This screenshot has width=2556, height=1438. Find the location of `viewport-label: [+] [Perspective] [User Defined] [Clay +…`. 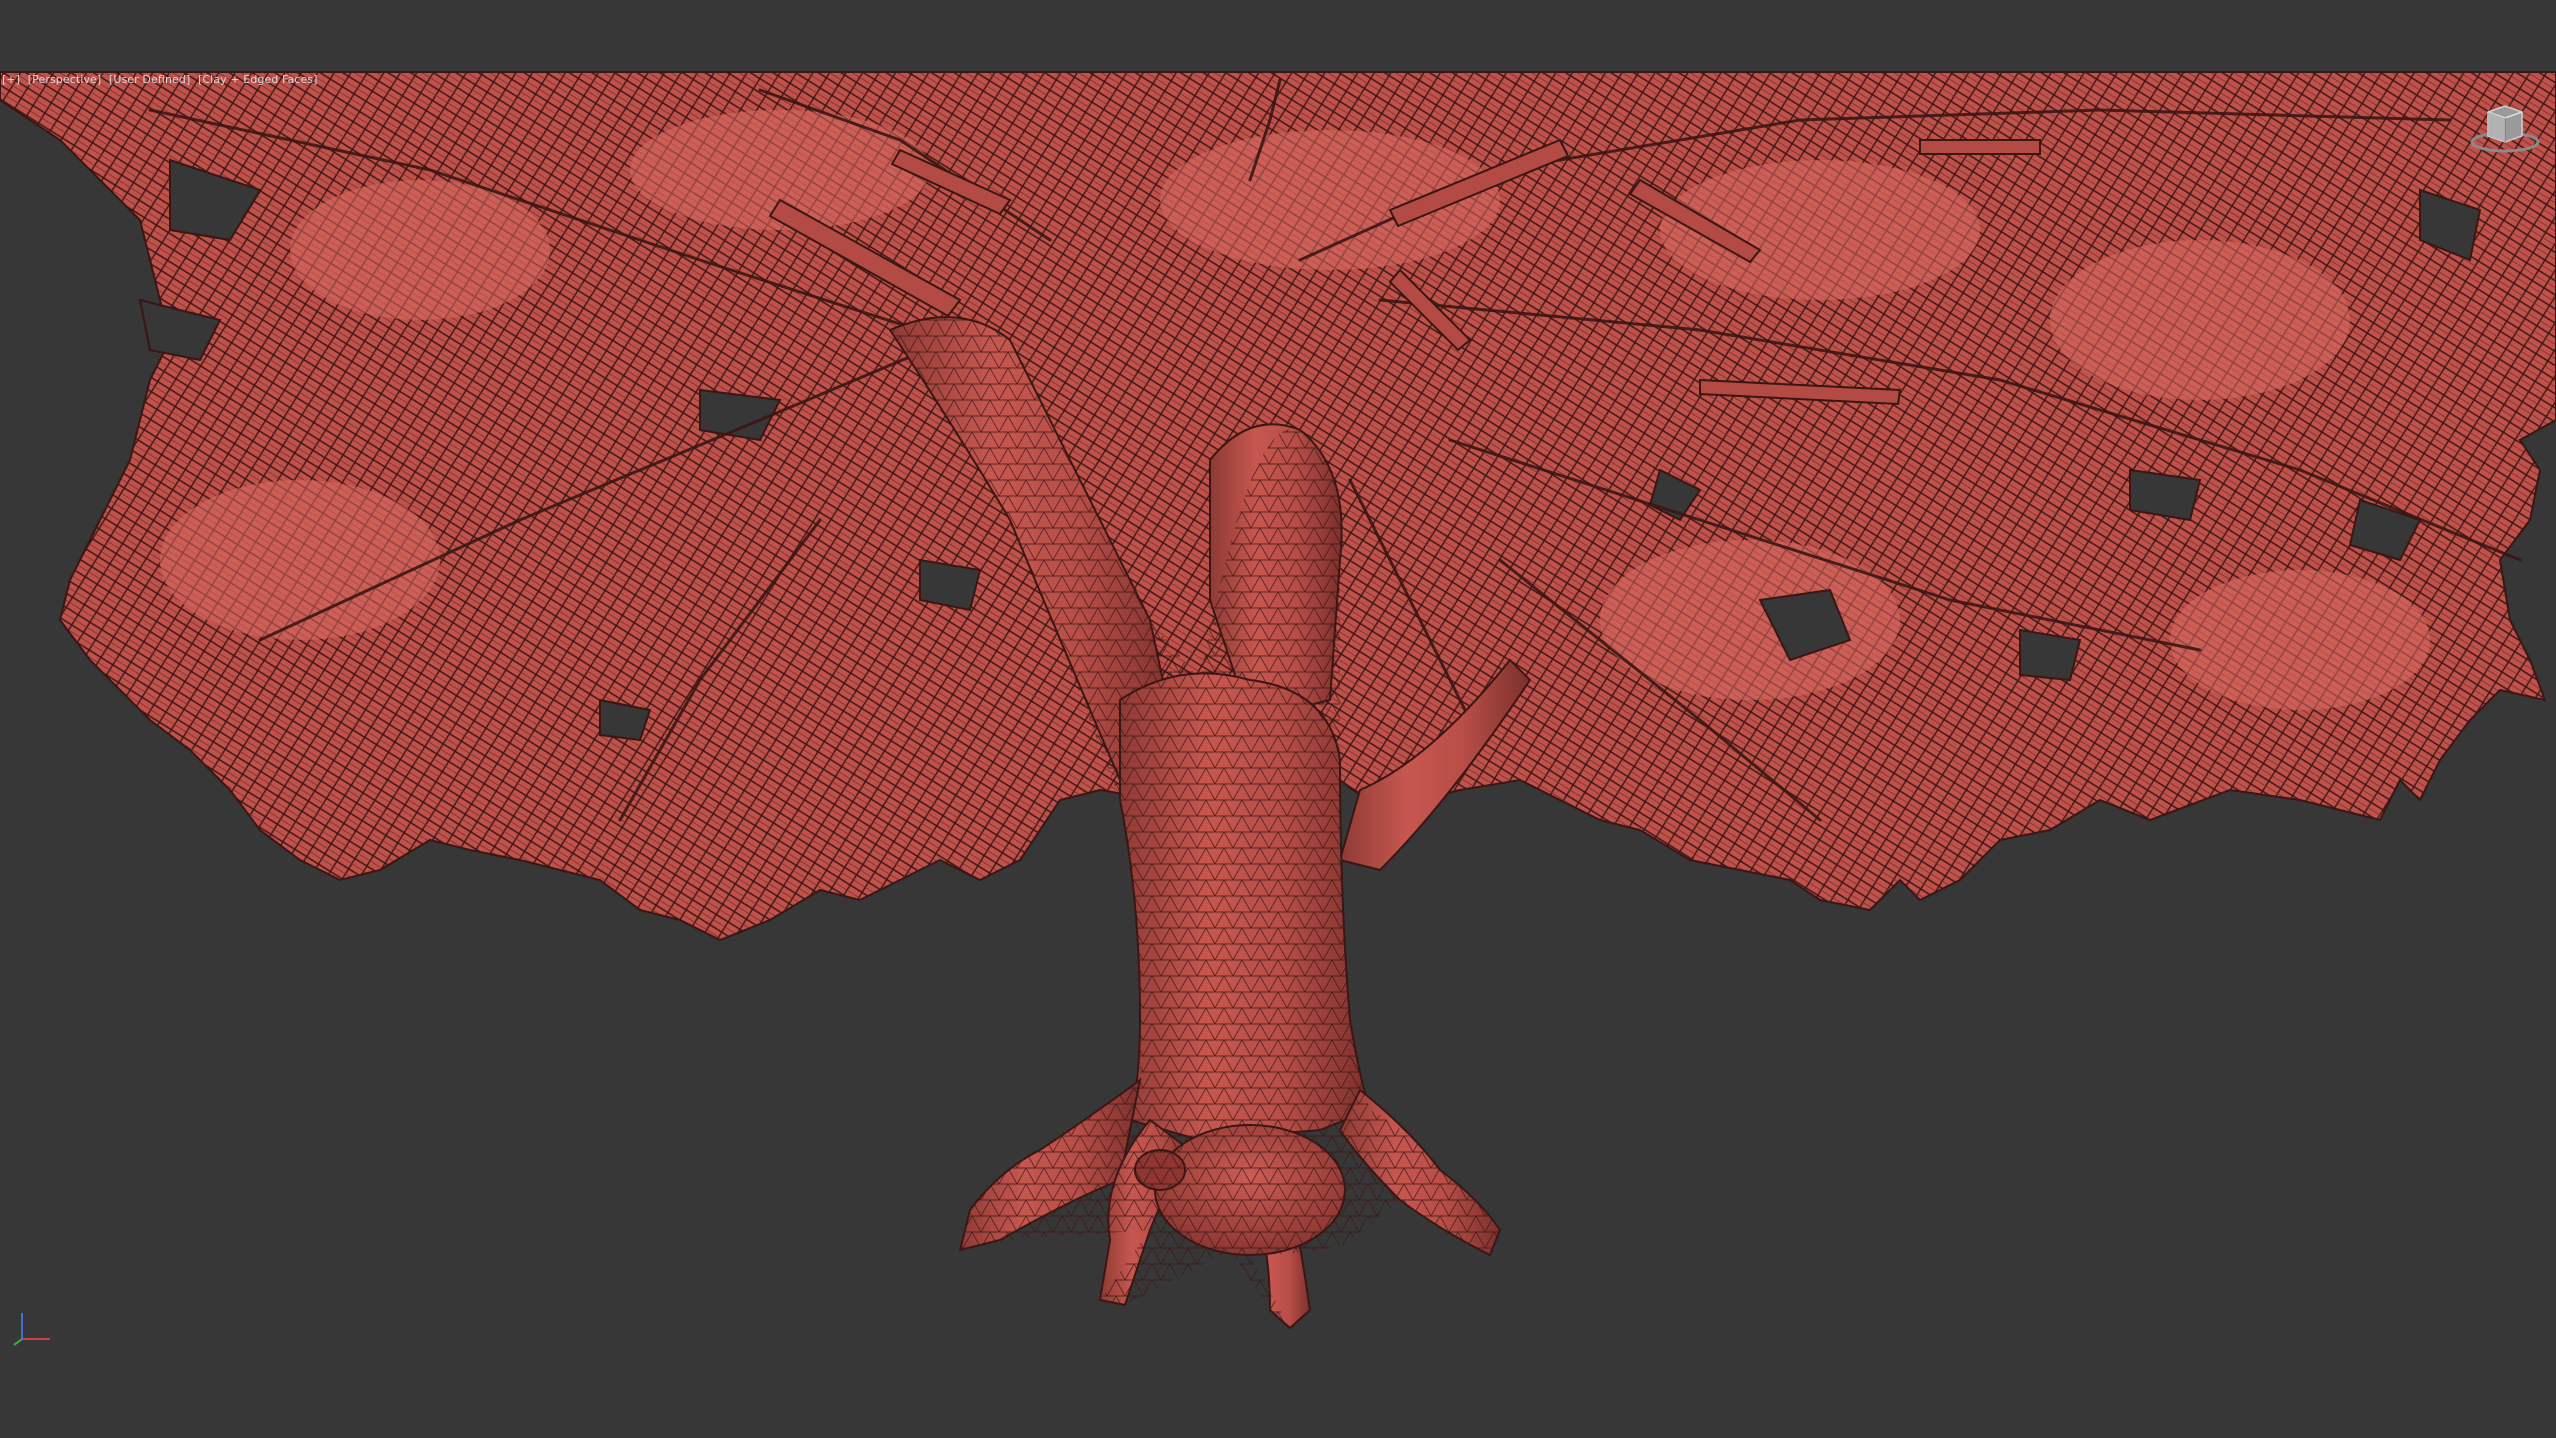

viewport-label: [+] [Perspective] [User Defined] [Clay +… is located at coordinates (162, 79).